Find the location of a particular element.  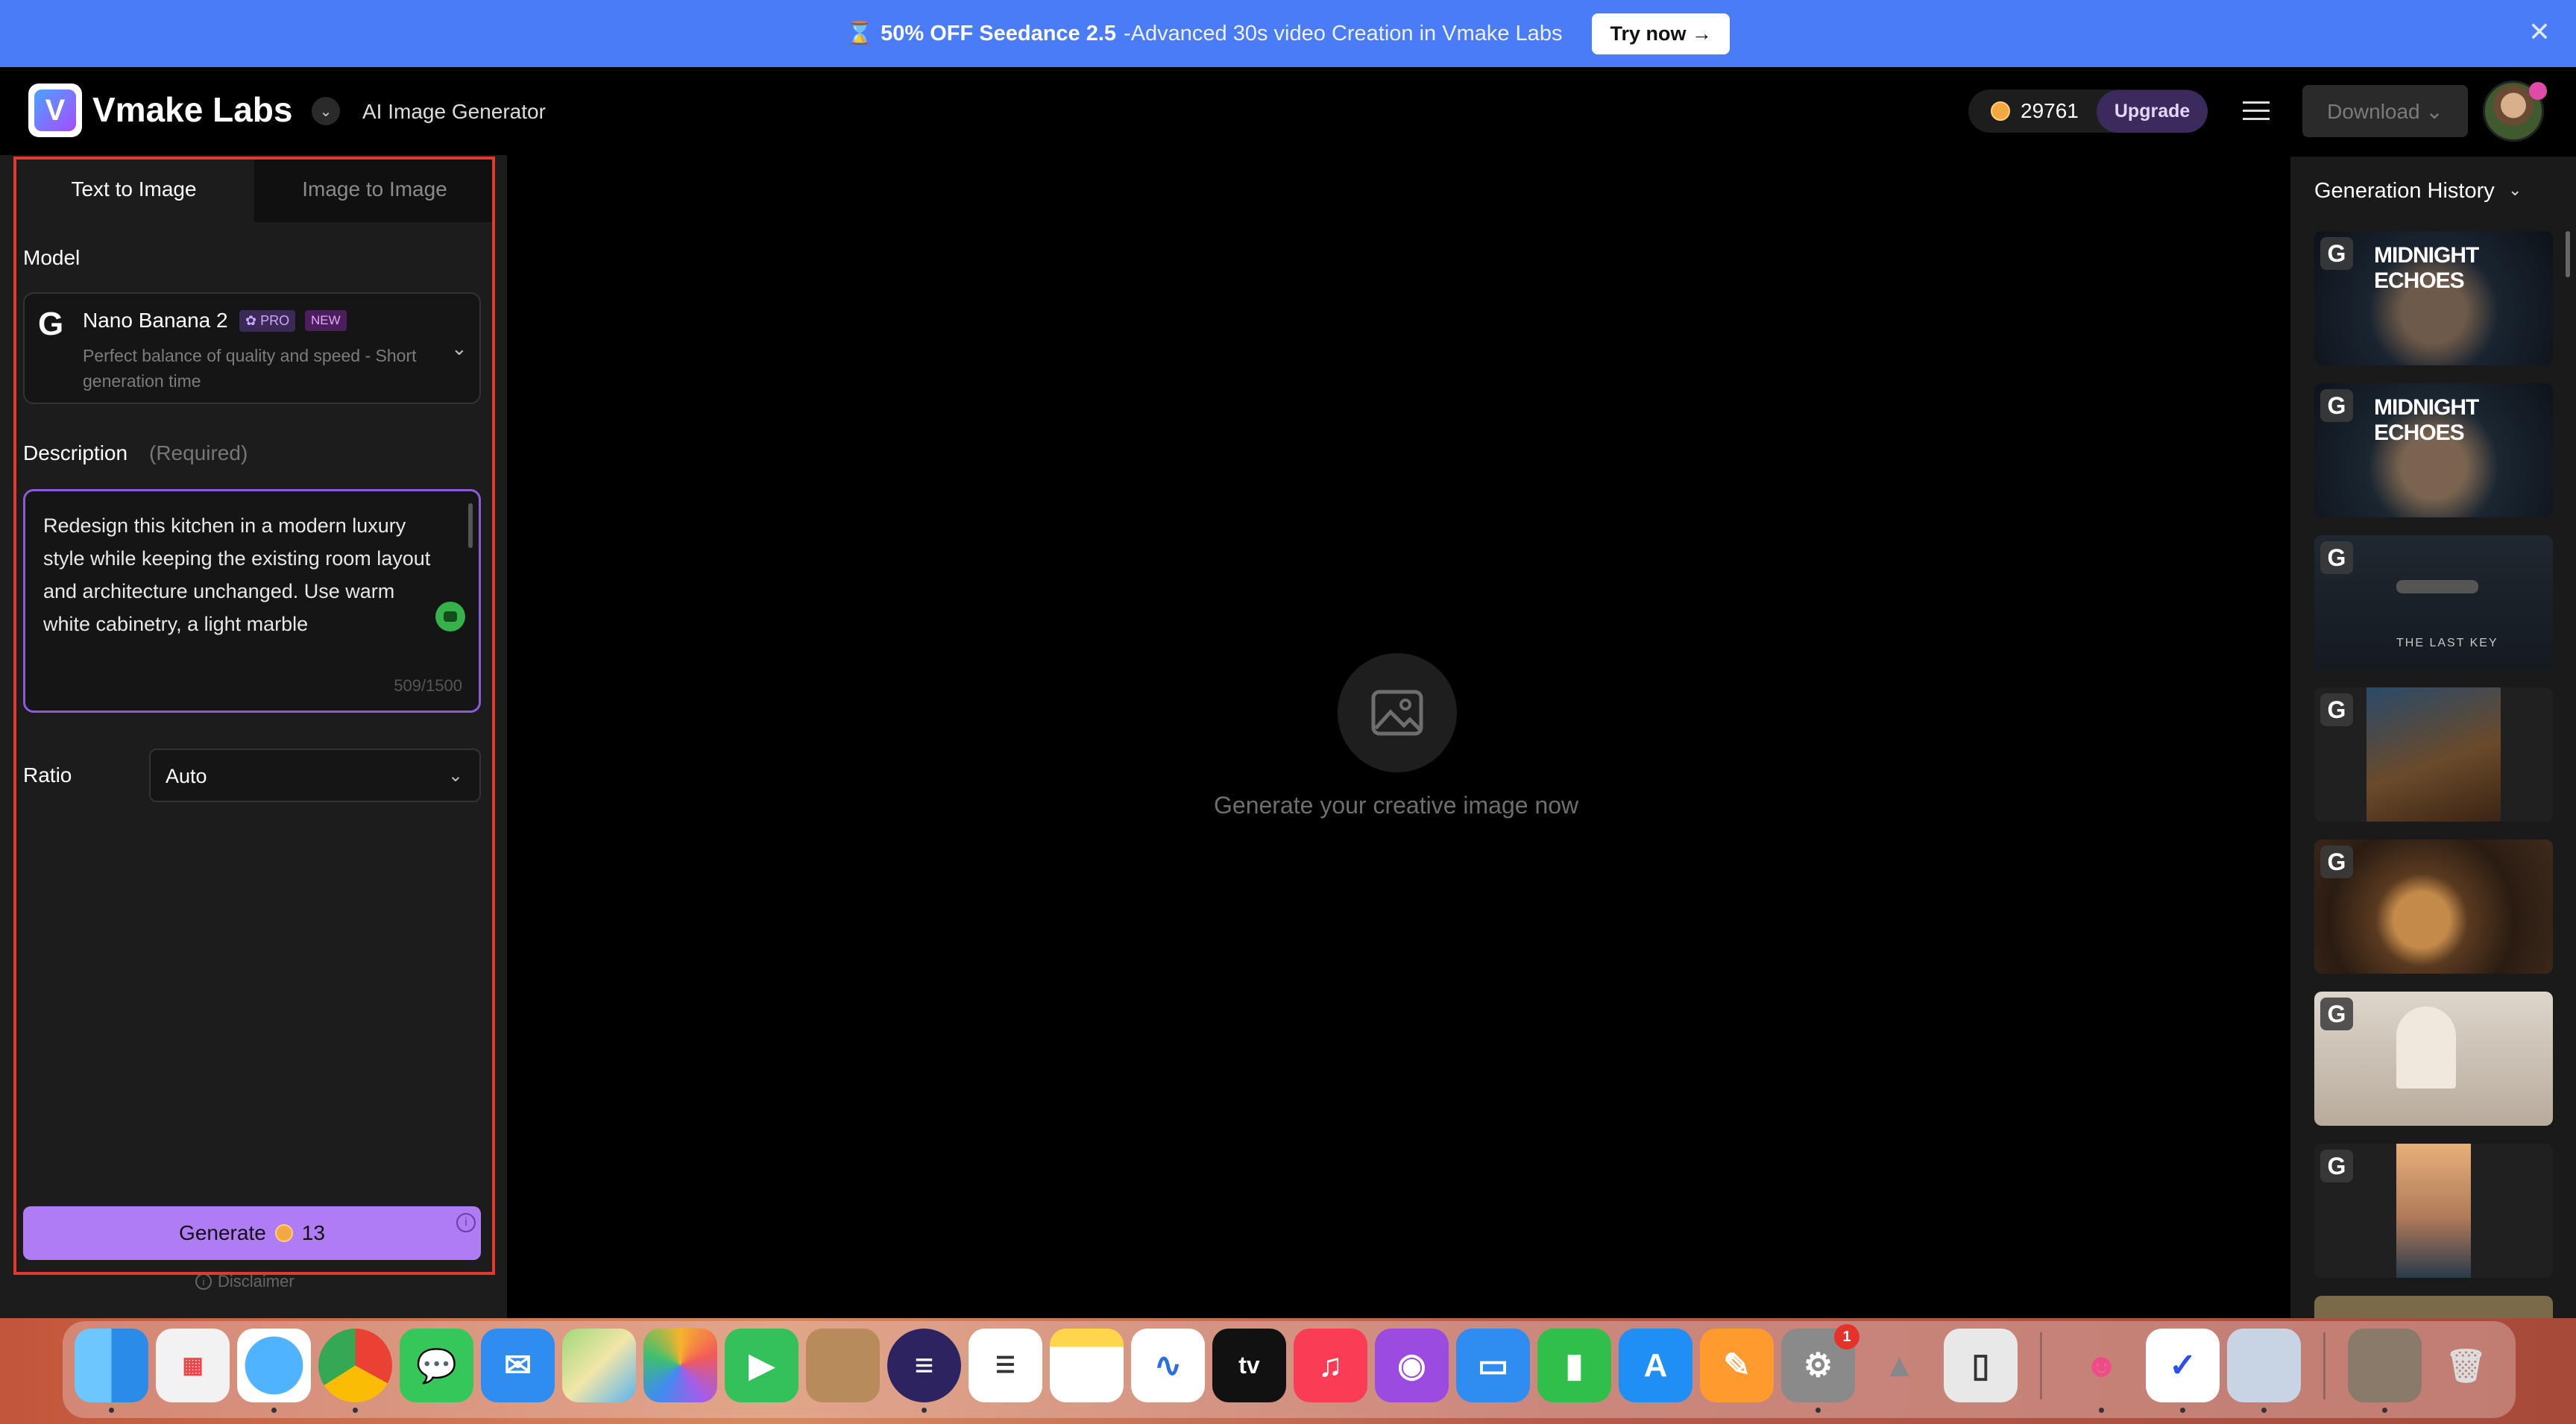

finder-icon is located at coordinates (112, 1371).